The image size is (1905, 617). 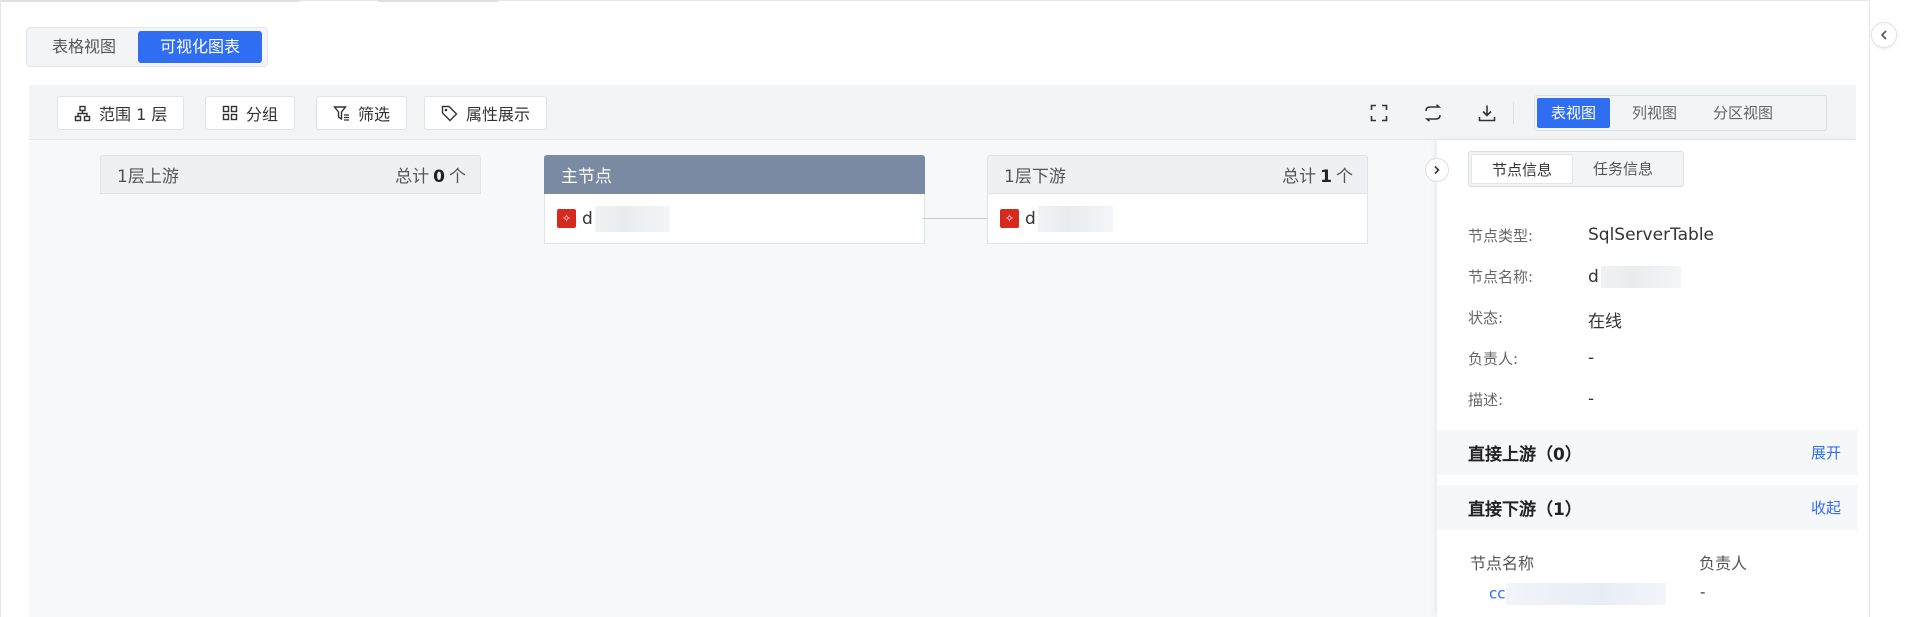 What do you see at coordinates (1493, 359) in the screenshot?
I see `field-label: 负责人:` at bounding box center [1493, 359].